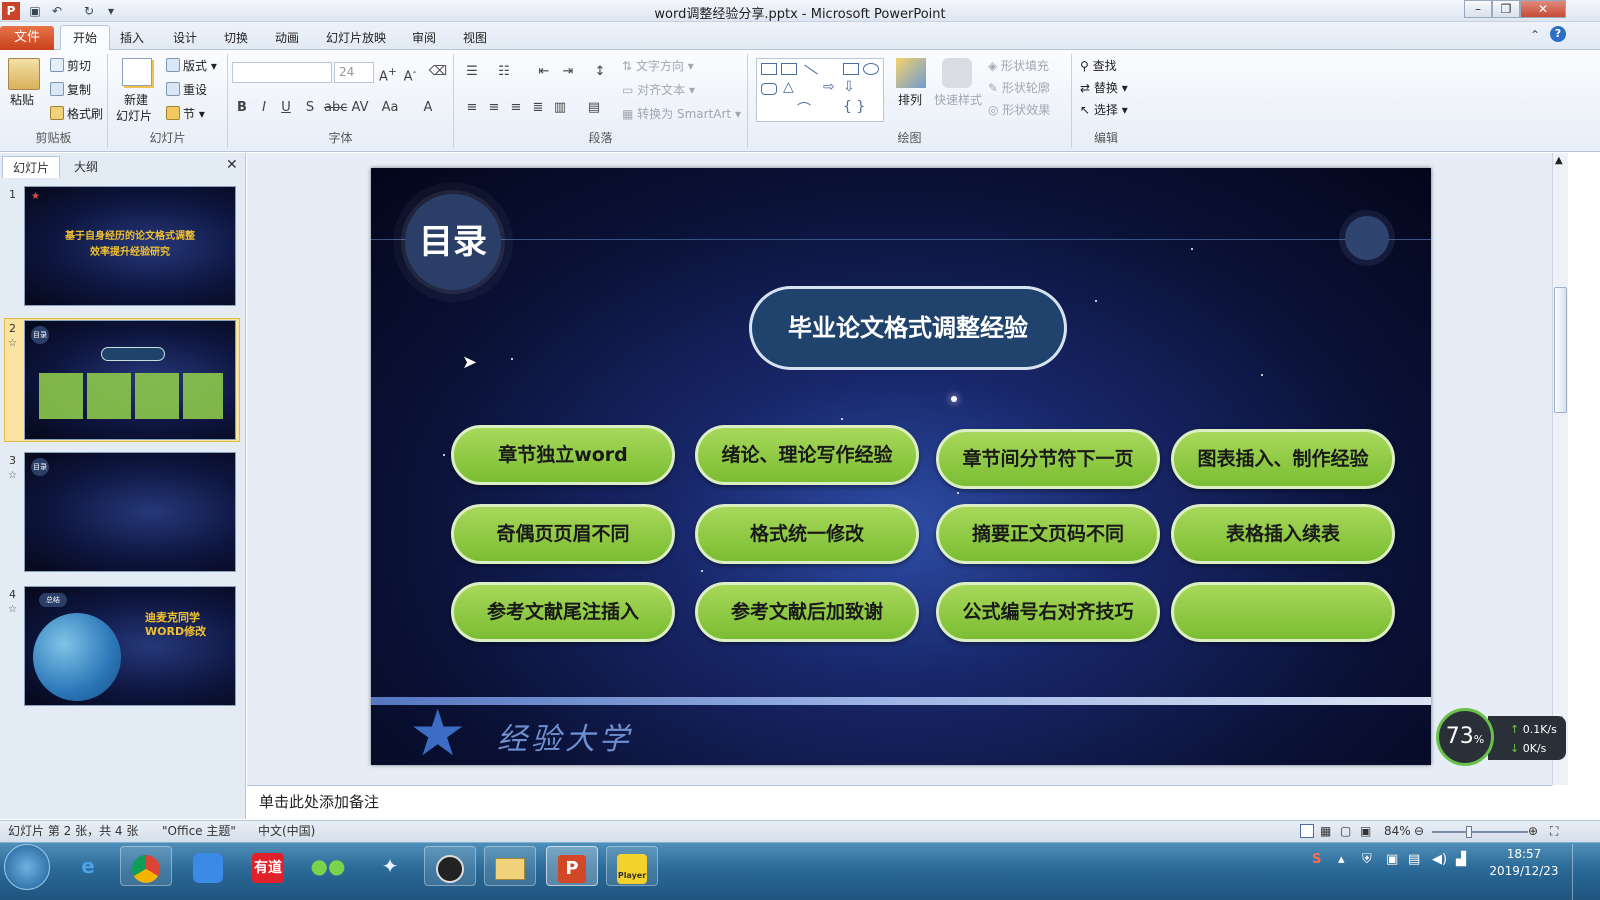 This screenshot has height=900, width=1600. What do you see at coordinates (1367, 859) in the screenshot?
I see `shield-icon: ⛨` at bounding box center [1367, 859].